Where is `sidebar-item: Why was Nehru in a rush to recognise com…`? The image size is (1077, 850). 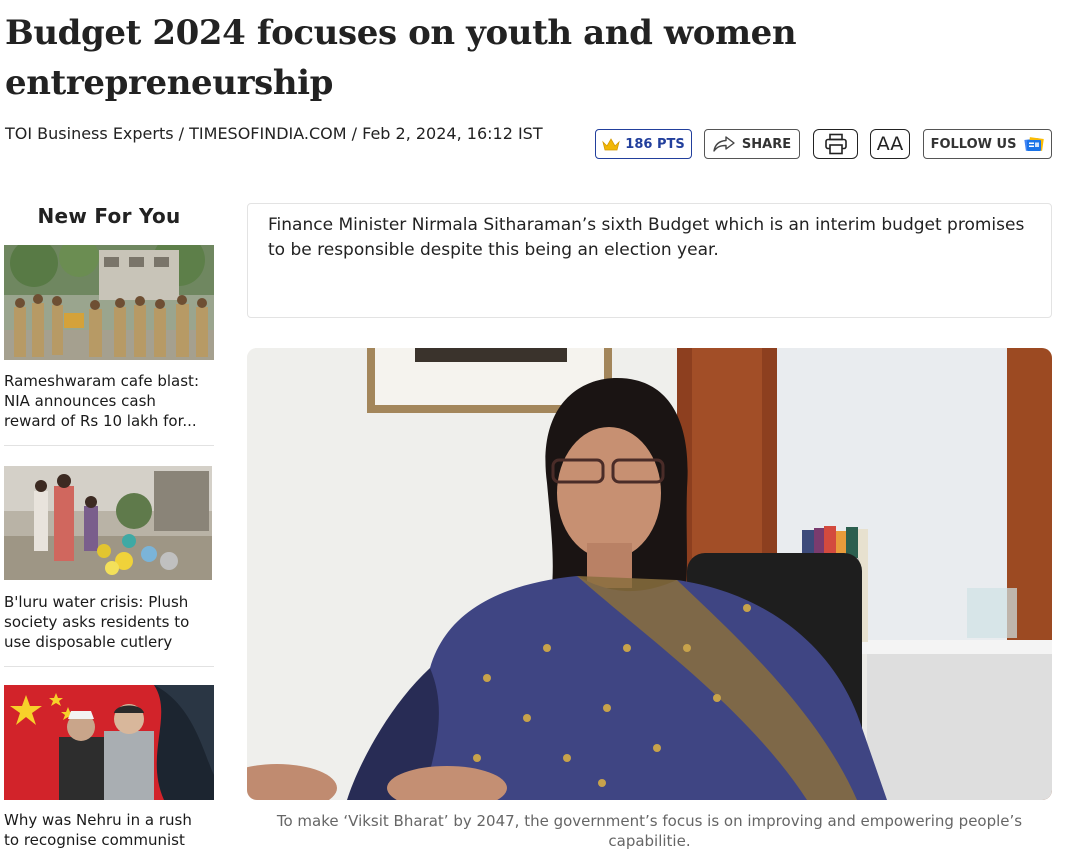
sidebar-item: Why was Nehru in a rush to recognise com… is located at coordinates (109, 767).